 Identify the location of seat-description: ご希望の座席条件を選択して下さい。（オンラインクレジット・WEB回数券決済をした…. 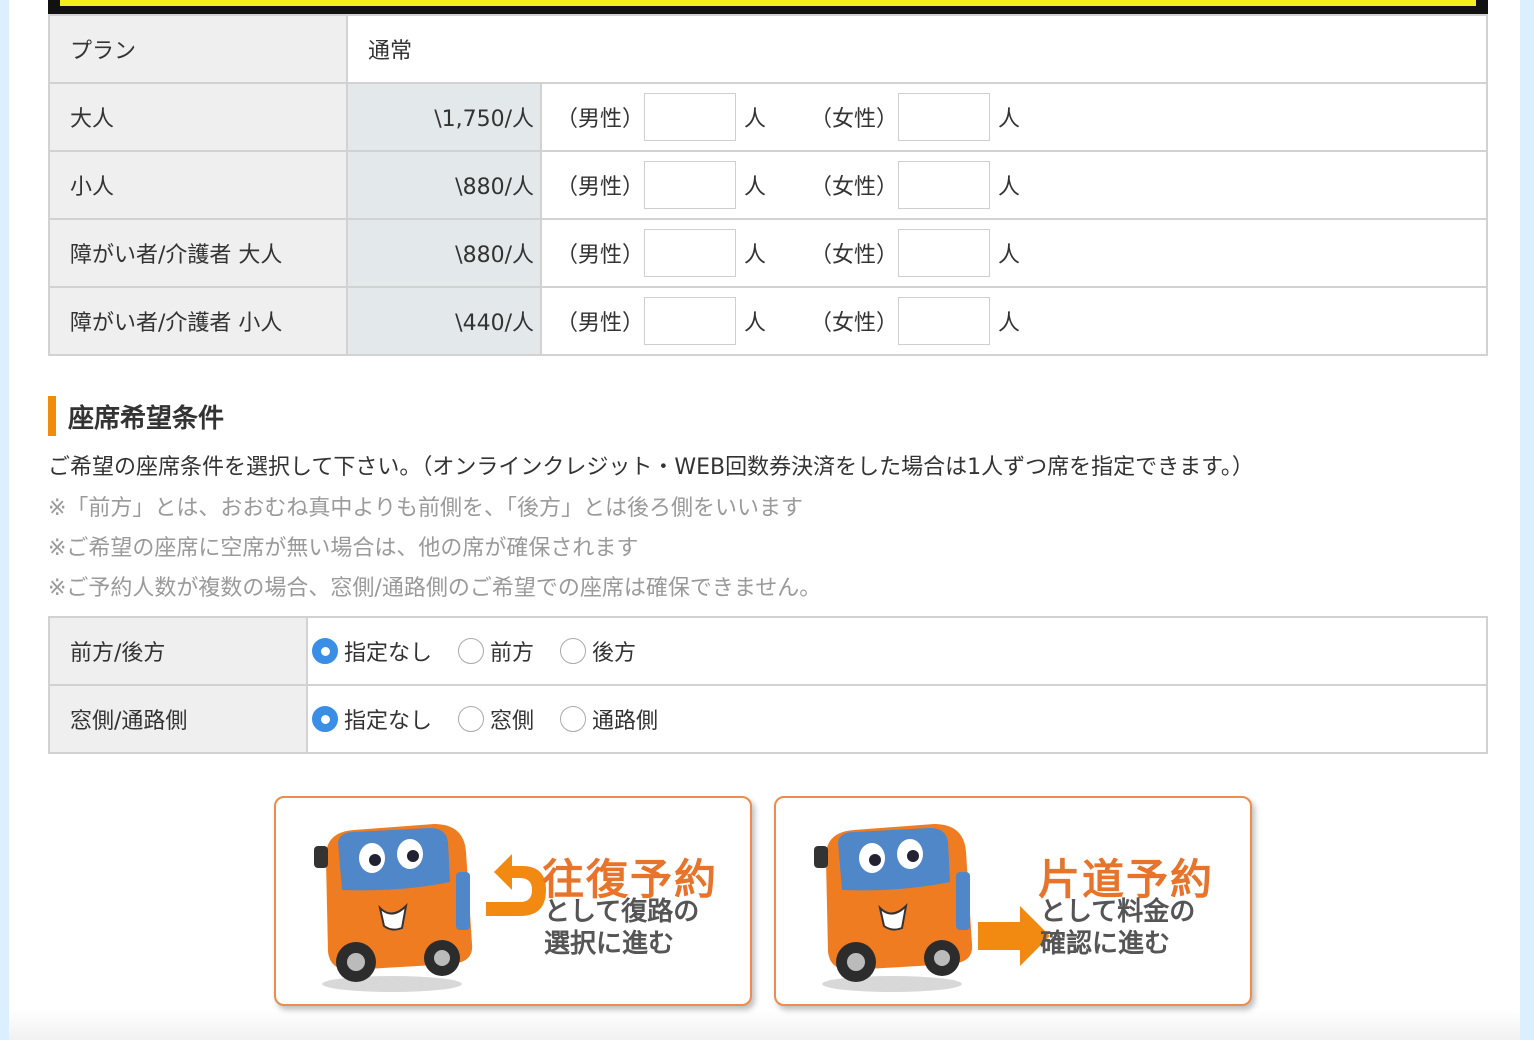
(651, 467).